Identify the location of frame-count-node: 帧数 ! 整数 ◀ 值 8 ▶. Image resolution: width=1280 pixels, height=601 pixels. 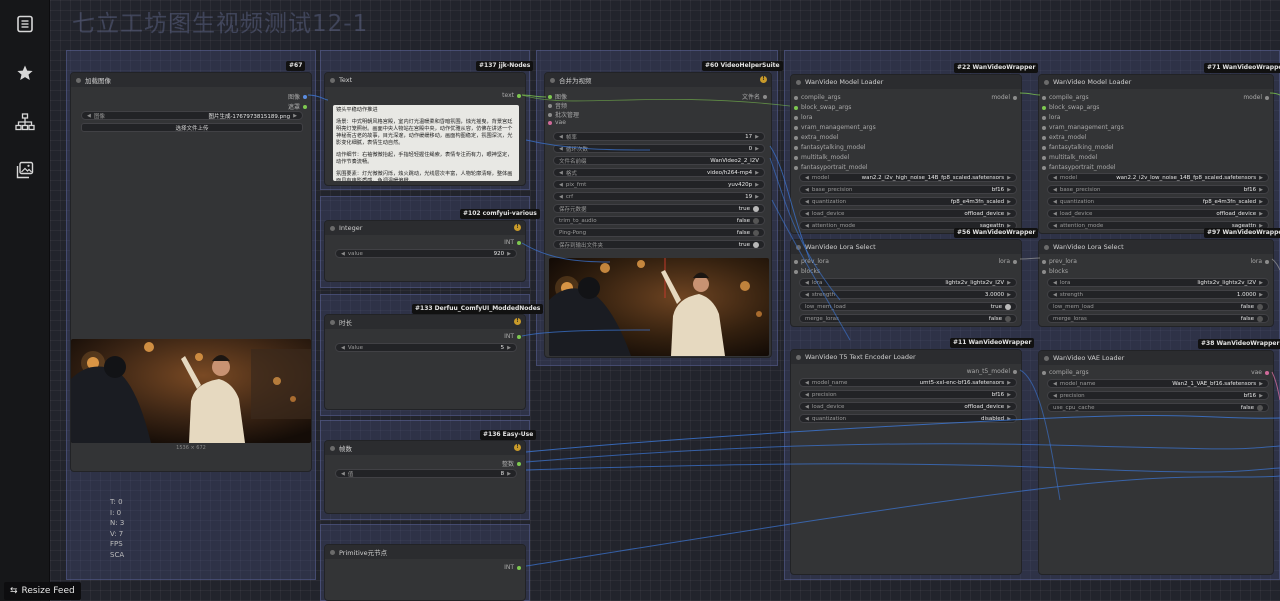
(425, 477).